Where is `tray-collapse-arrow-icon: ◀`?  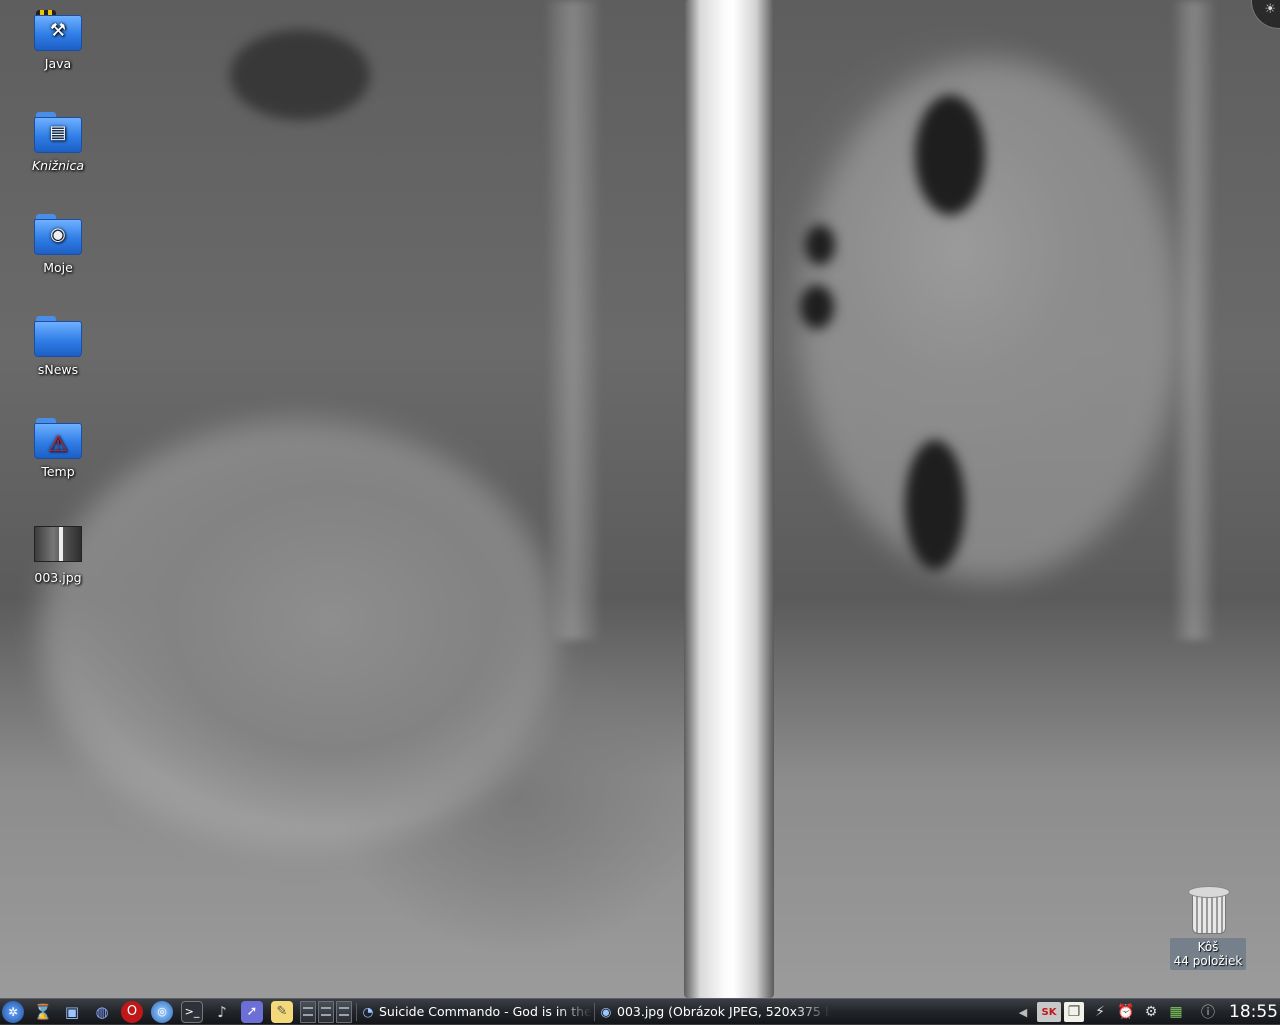
tray-collapse-arrow-icon: ◀ is located at coordinates (1023, 1012).